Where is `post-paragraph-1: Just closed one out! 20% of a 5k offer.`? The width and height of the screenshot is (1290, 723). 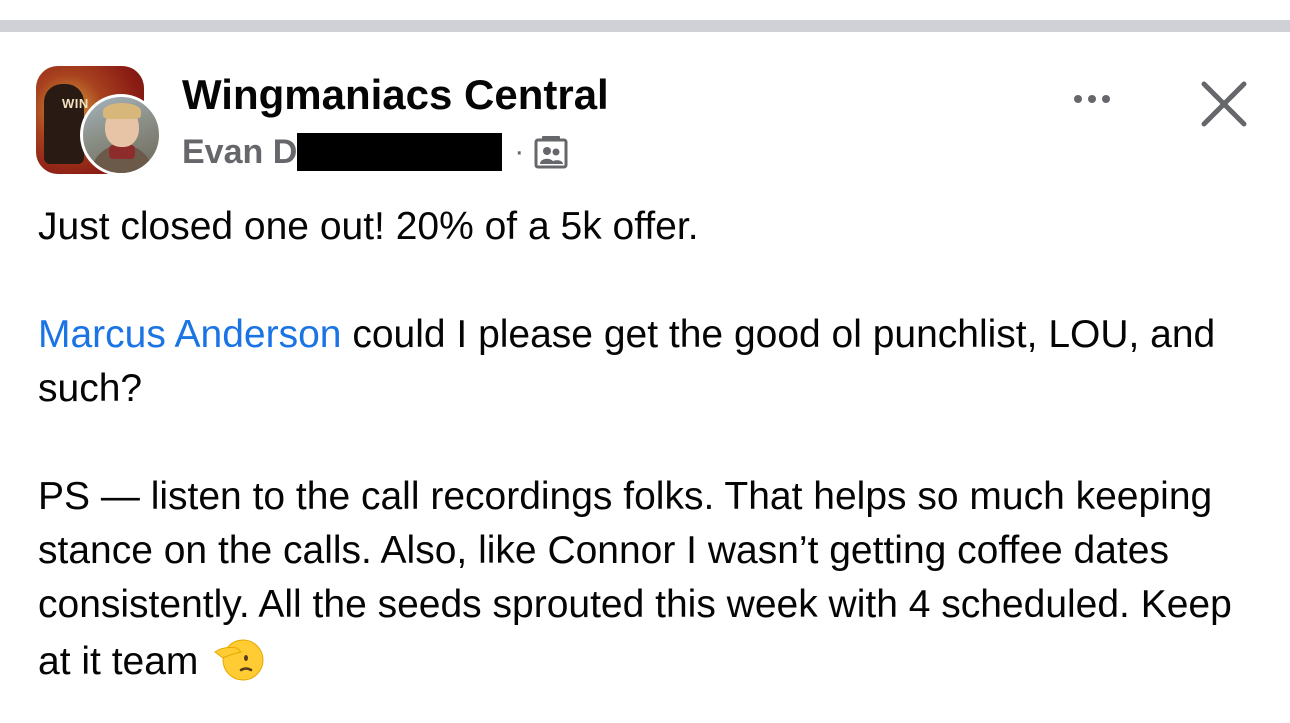 post-paragraph-1: Just closed one out! 20% of a 5k offer. is located at coordinates (368, 226).